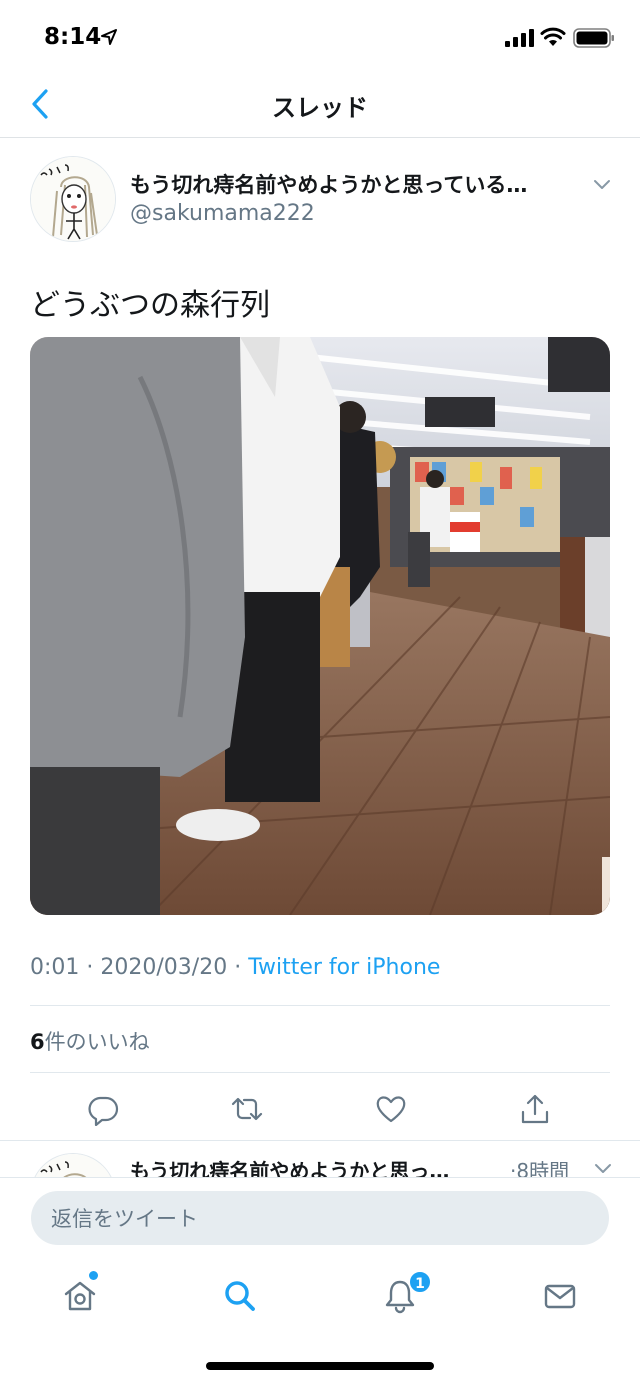  Describe the element at coordinates (97, 1042) in the screenshot. I see `likes-label: 件のいいね` at that location.